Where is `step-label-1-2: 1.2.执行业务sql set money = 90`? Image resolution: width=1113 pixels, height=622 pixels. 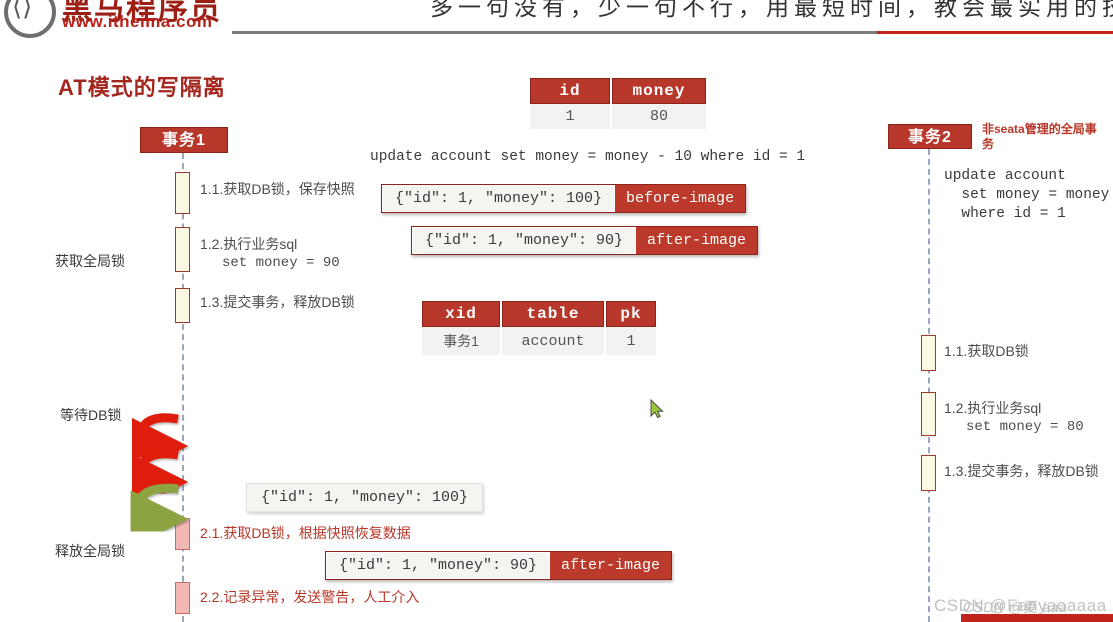 step-label-1-2: 1.2.执行业务sql set money = 90 is located at coordinates (270, 254).